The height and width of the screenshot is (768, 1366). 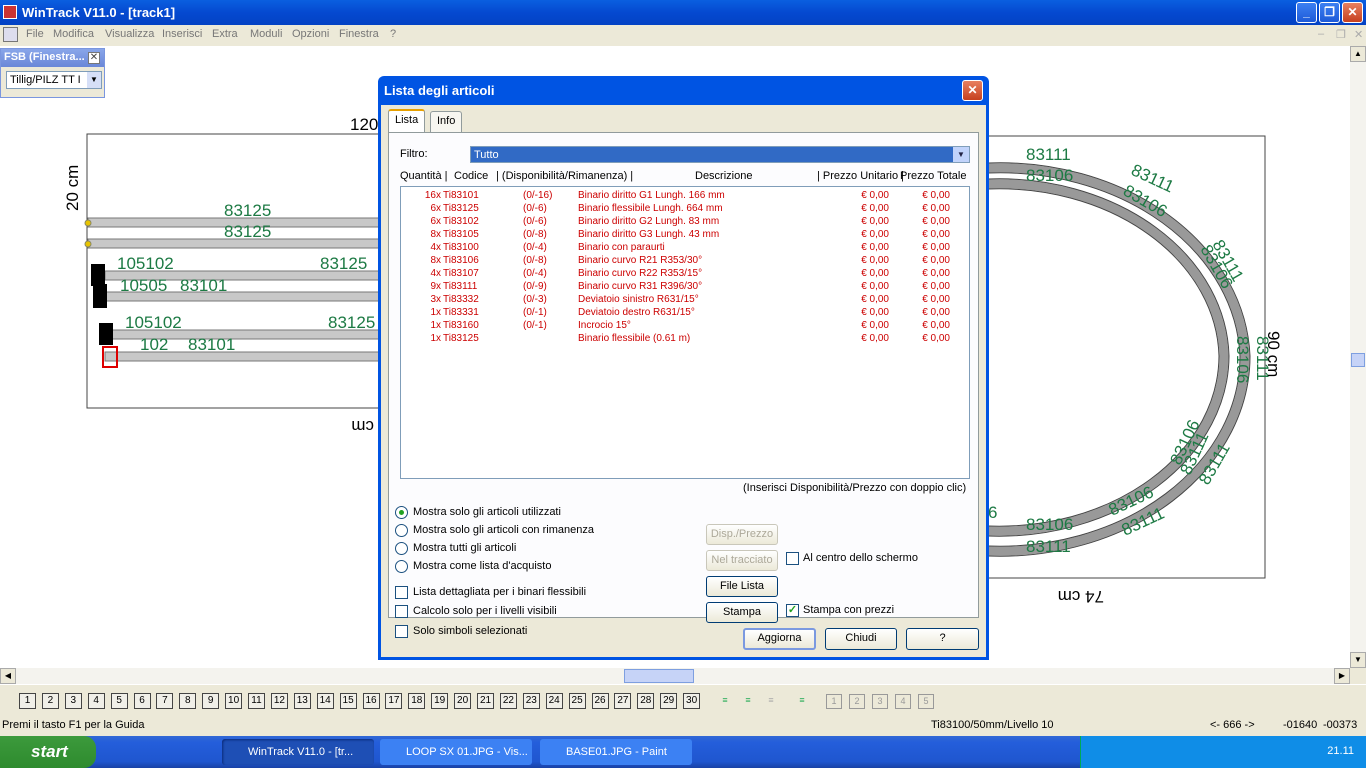 I want to click on fsb-library-select: Tillig/PILZ TT I ▼, so click(x=54, y=80).